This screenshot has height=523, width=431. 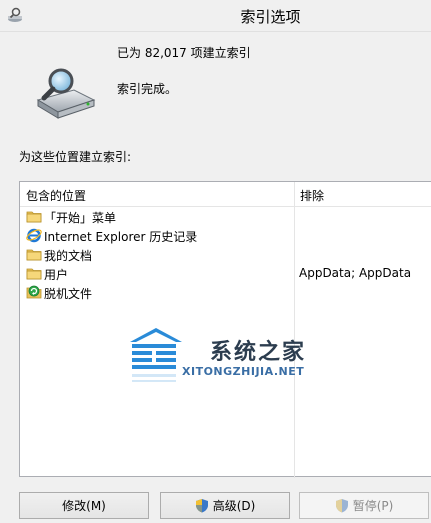 I want to click on title-bar: 索引选项, so click(x=215, y=16).